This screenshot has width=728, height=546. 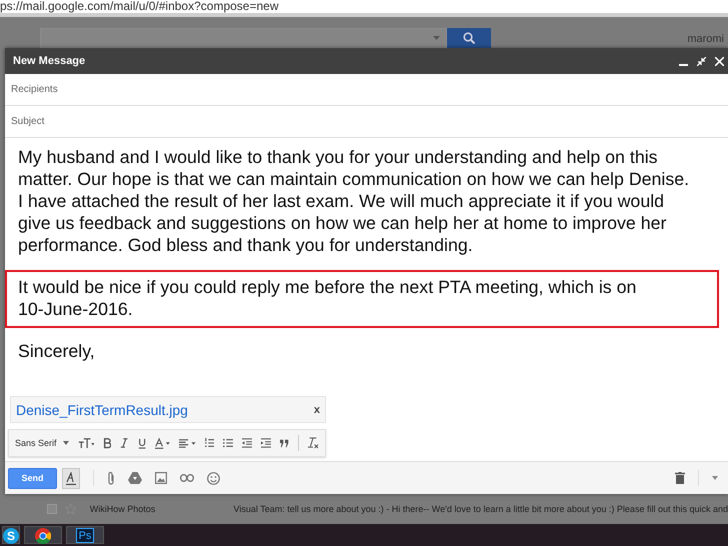 What do you see at coordinates (228, 443) in the screenshot?
I see `bulleted-list-icon` at bounding box center [228, 443].